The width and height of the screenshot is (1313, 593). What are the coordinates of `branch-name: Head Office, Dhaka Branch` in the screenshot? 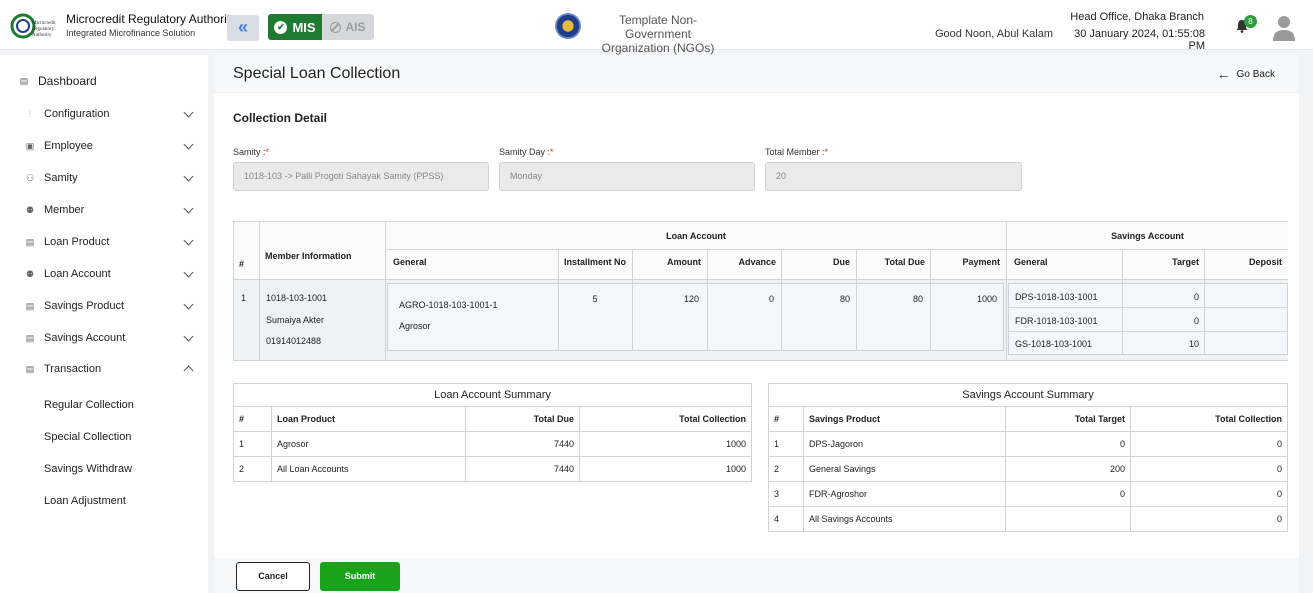 It's located at (1137, 17).